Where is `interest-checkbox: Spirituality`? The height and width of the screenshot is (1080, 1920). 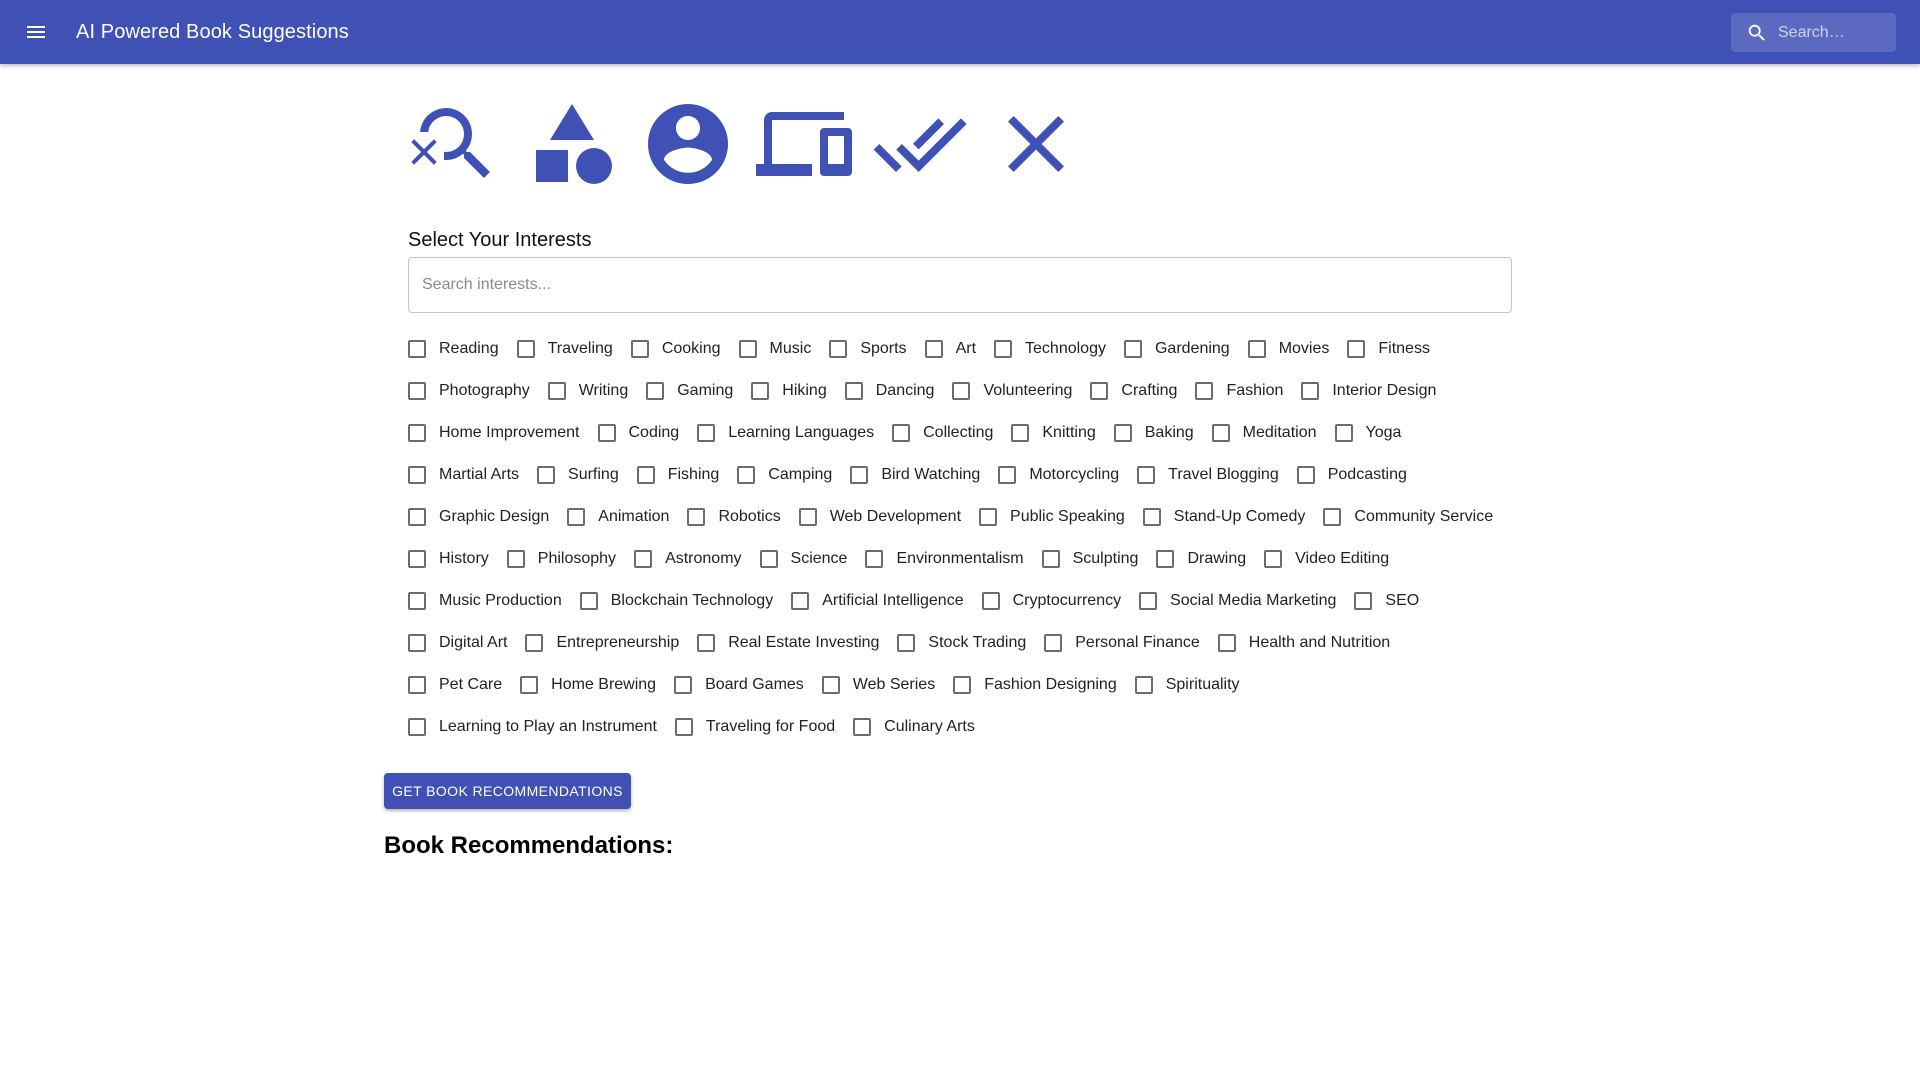
interest-checkbox: Spirituality is located at coordinates (1187, 685).